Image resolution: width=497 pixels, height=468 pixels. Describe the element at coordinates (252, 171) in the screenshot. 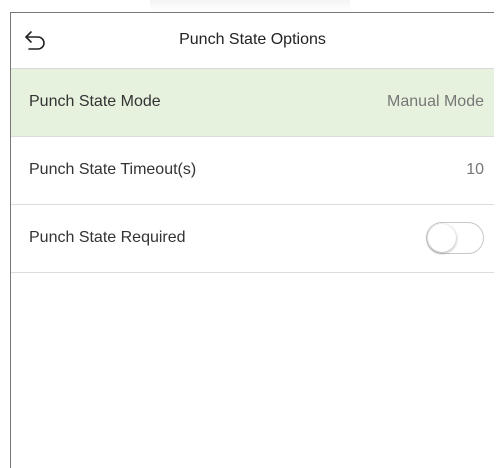

I see `punch-state-timeout-row: Punch State Timeout(s) 10` at that location.